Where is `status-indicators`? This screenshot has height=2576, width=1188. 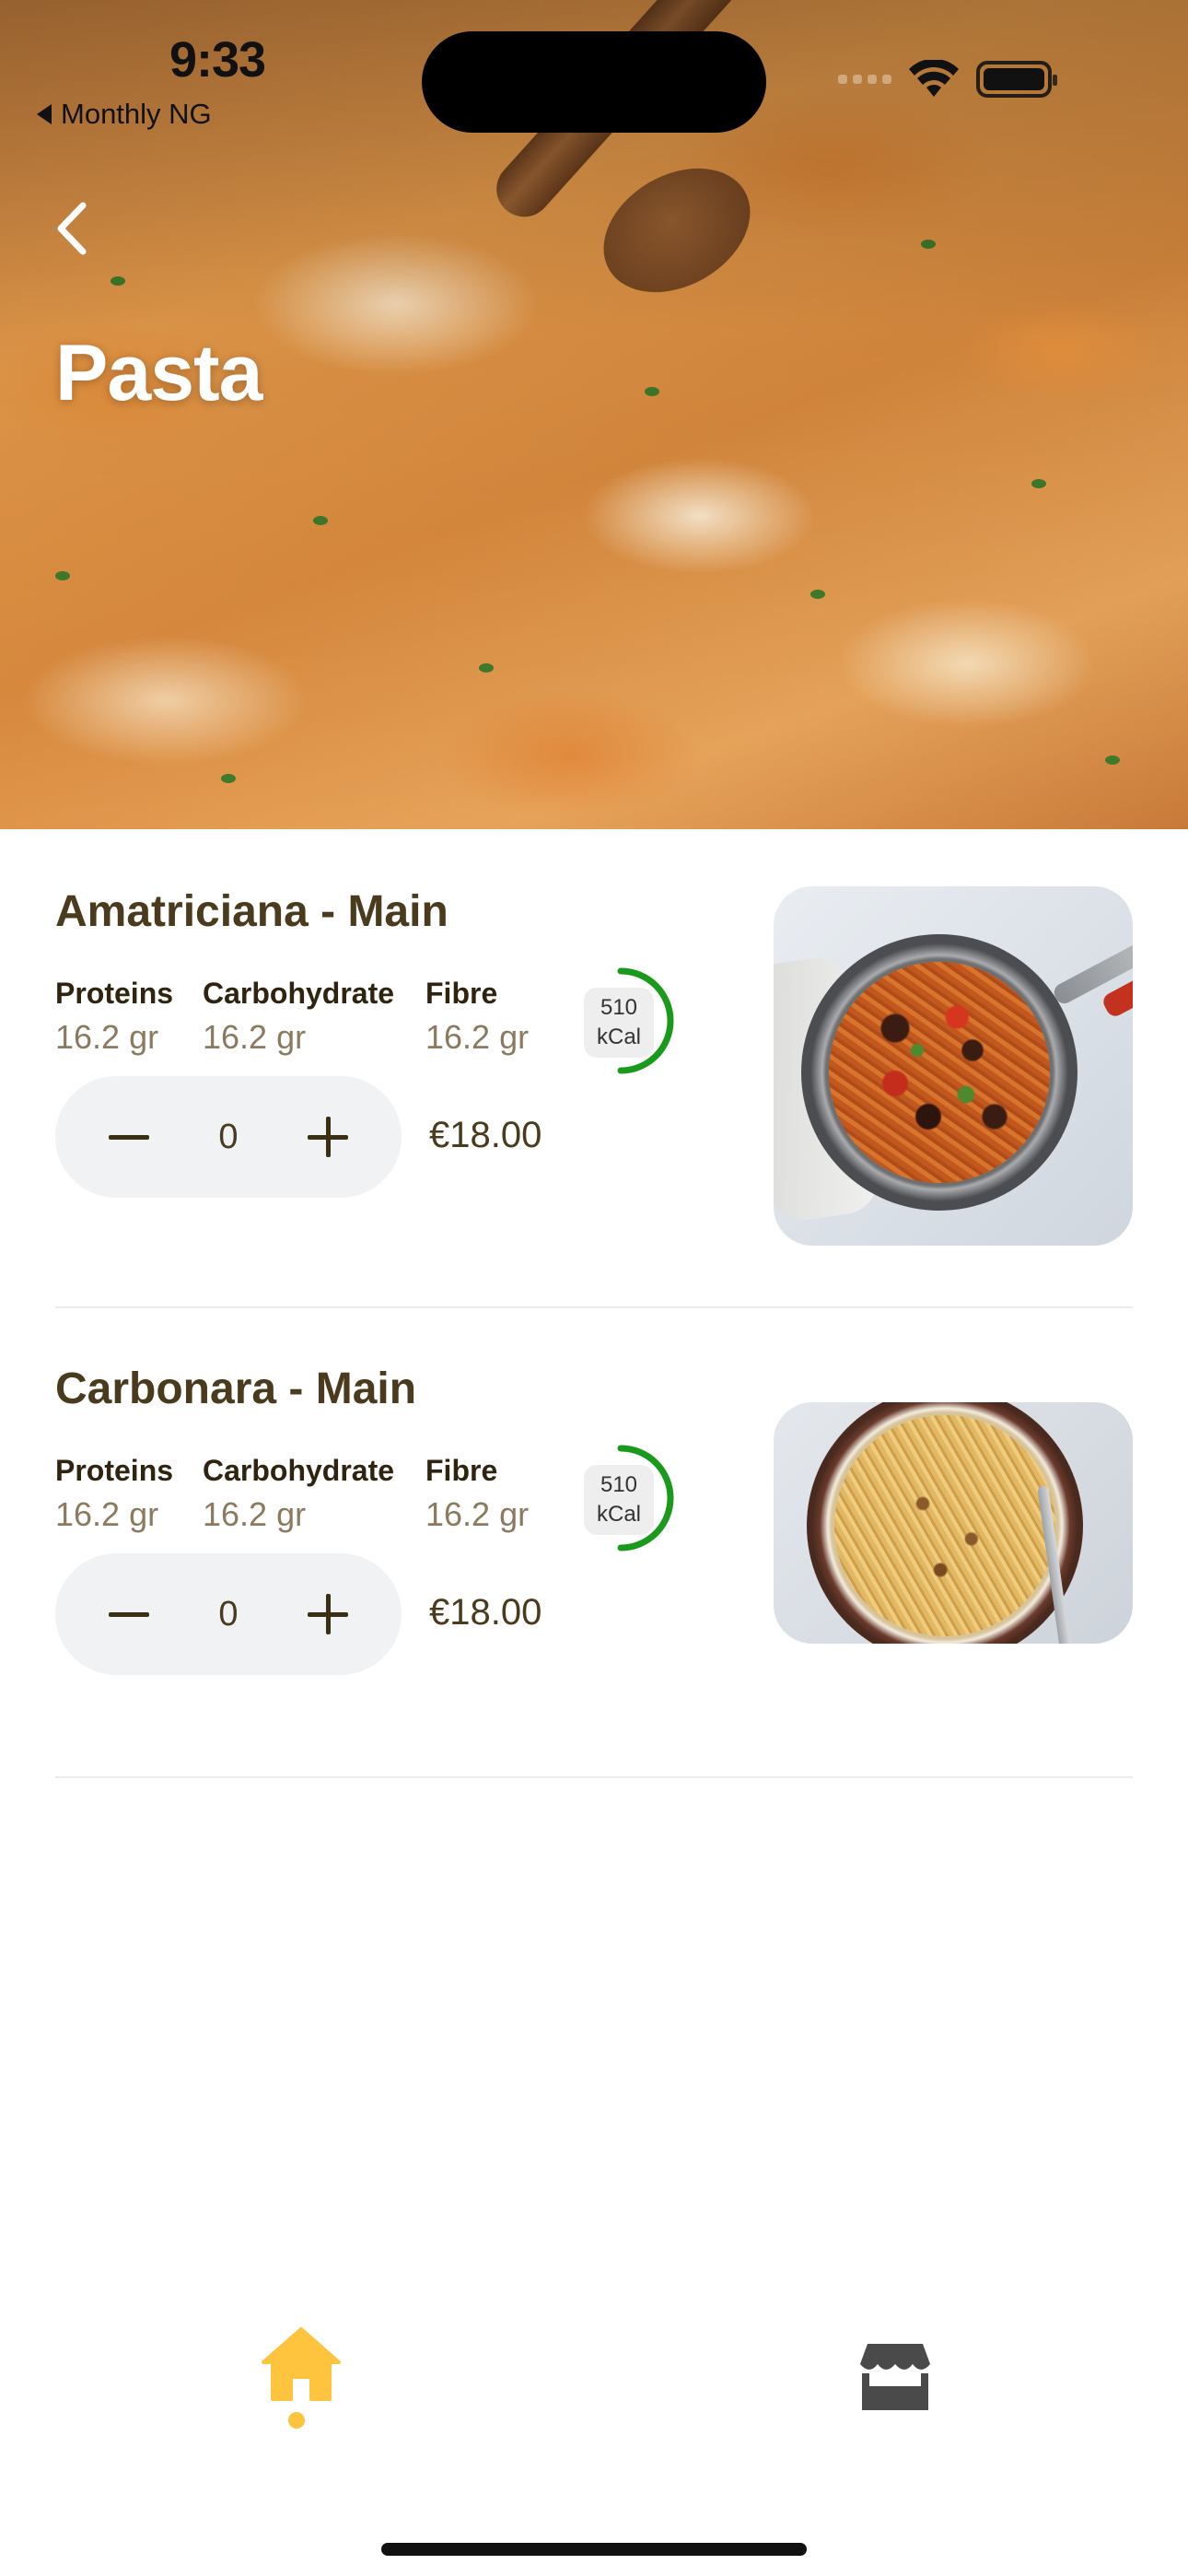
status-indicators is located at coordinates (948, 79).